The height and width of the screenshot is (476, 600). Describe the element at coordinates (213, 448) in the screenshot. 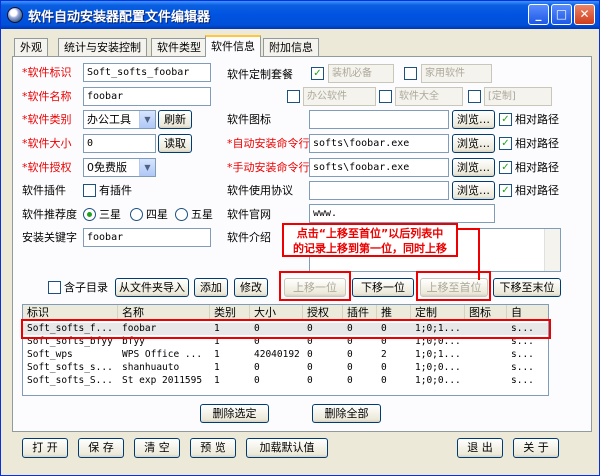

I see `preview-button: 预 览` at that location.